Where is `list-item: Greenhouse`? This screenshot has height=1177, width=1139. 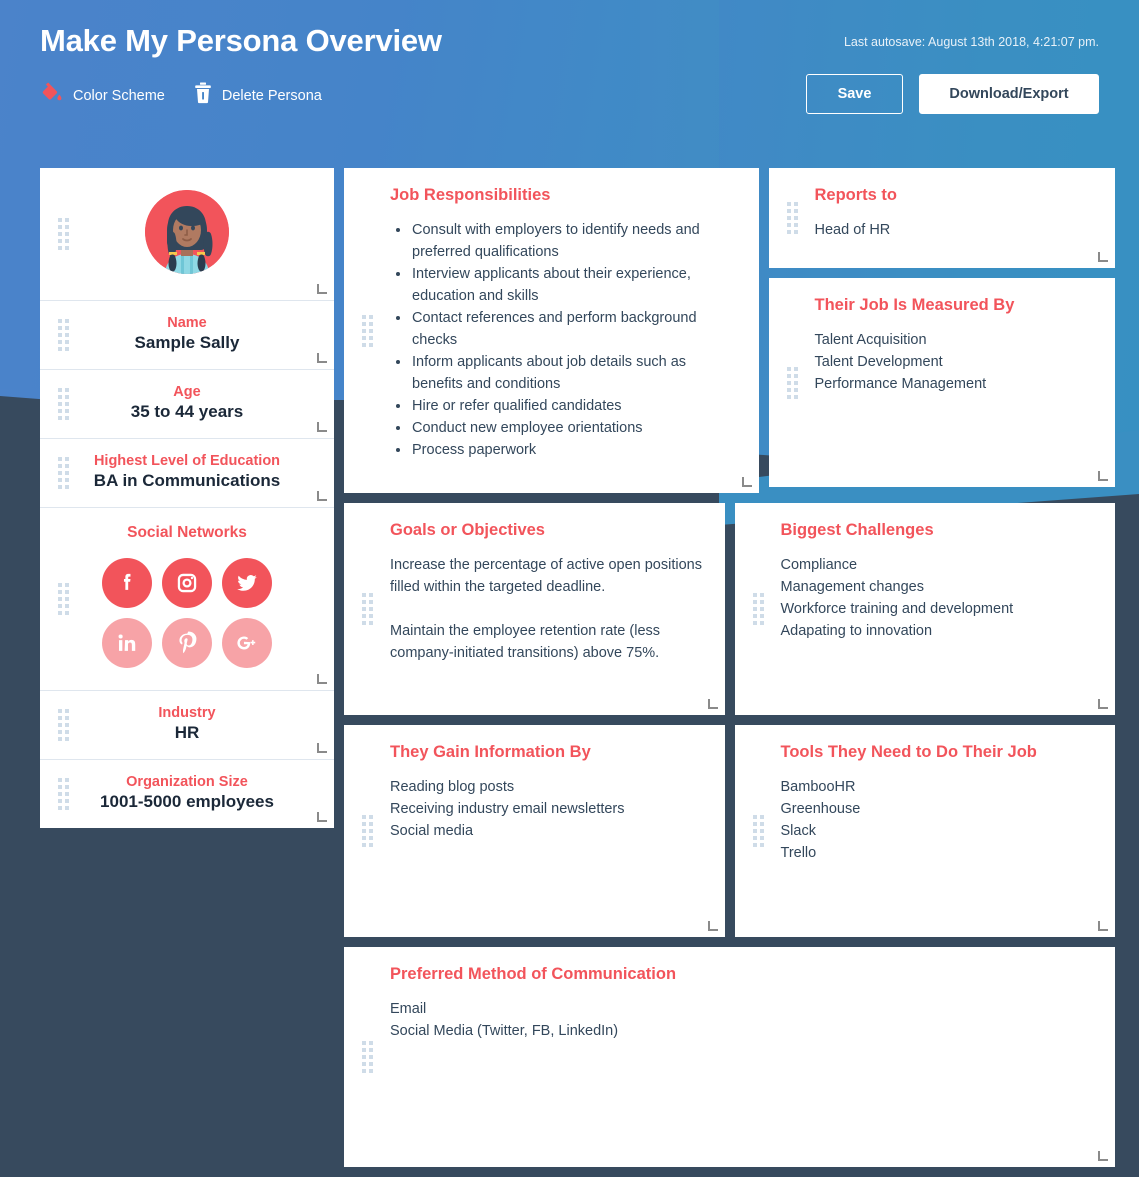 list-item: Greenhouse is located at coordinates (820, 809).